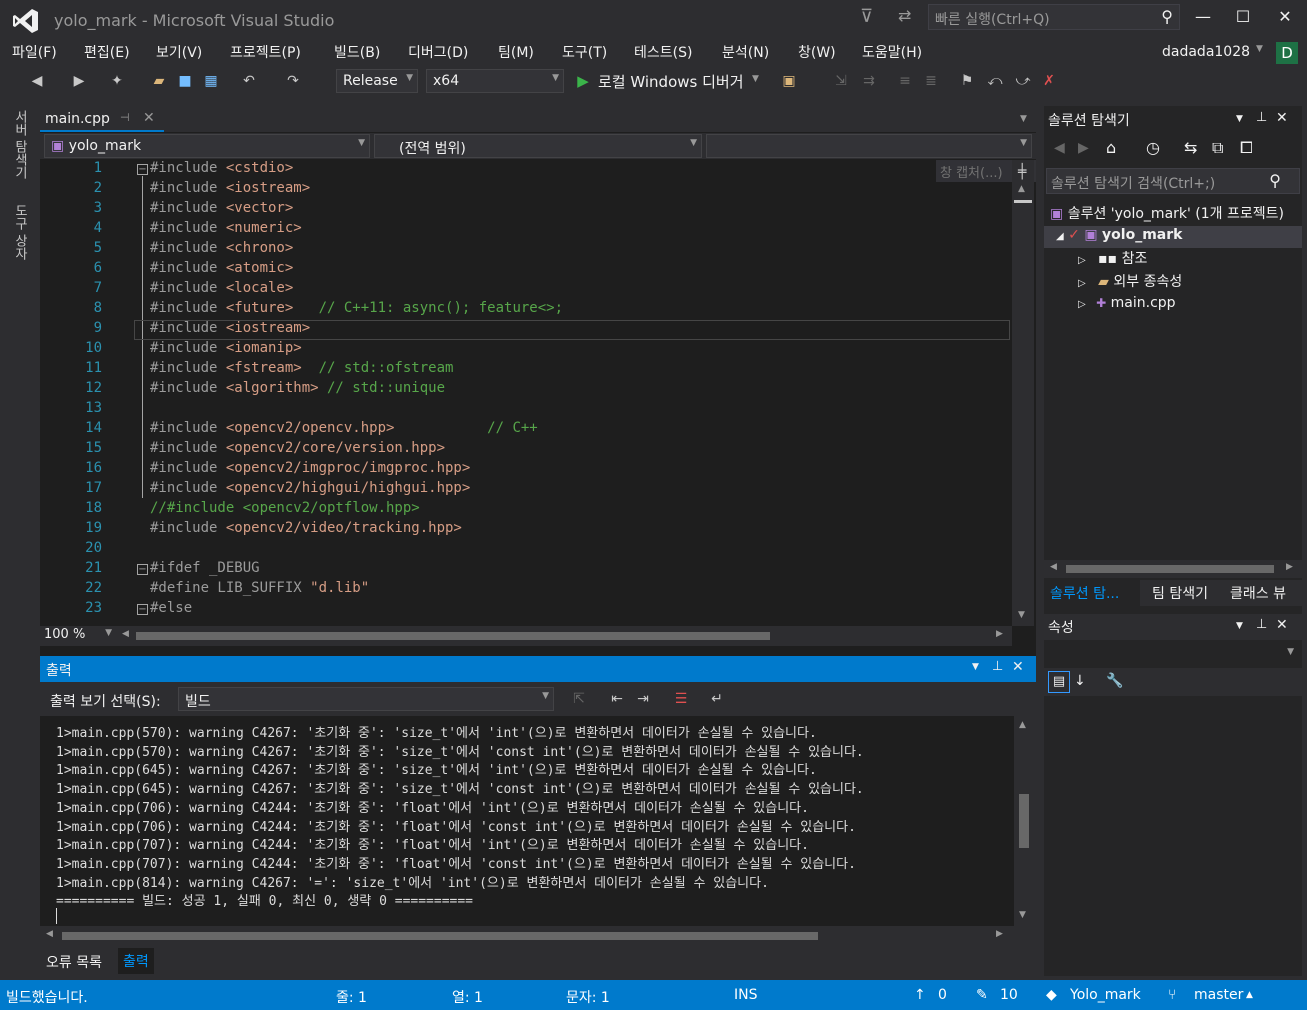 The image size is (1307, 1010). I want to click on references-item: ▷ ▪▪ 참조, so click(1112, 258).